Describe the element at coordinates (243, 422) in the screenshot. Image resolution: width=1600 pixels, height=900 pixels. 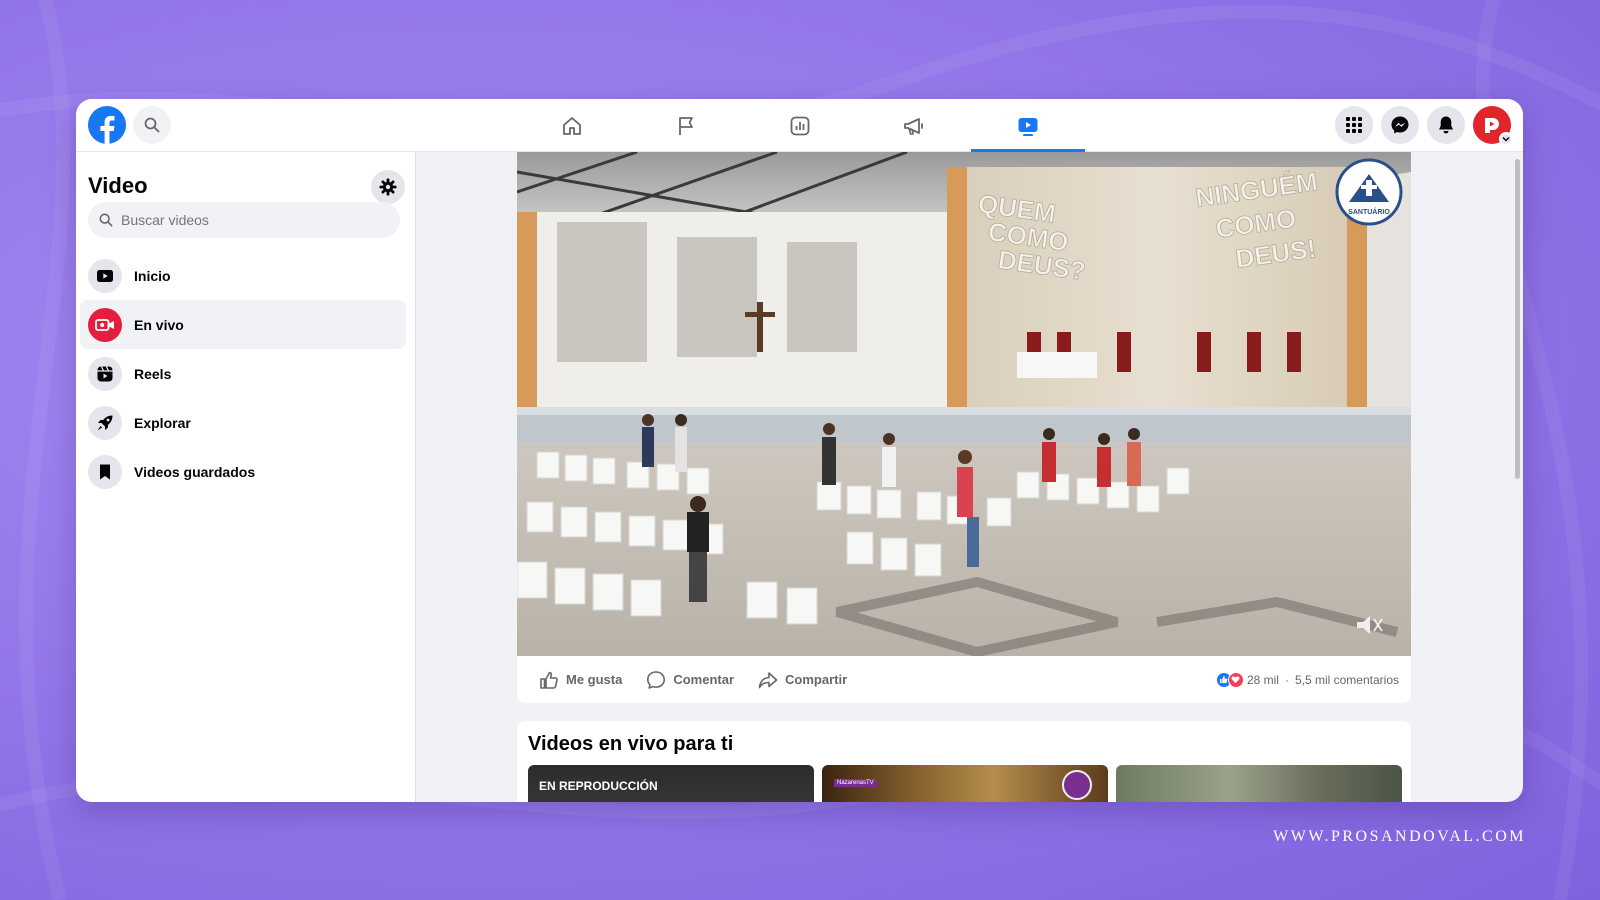
I see `sidebar-item-explorar: Explorar` at that location.